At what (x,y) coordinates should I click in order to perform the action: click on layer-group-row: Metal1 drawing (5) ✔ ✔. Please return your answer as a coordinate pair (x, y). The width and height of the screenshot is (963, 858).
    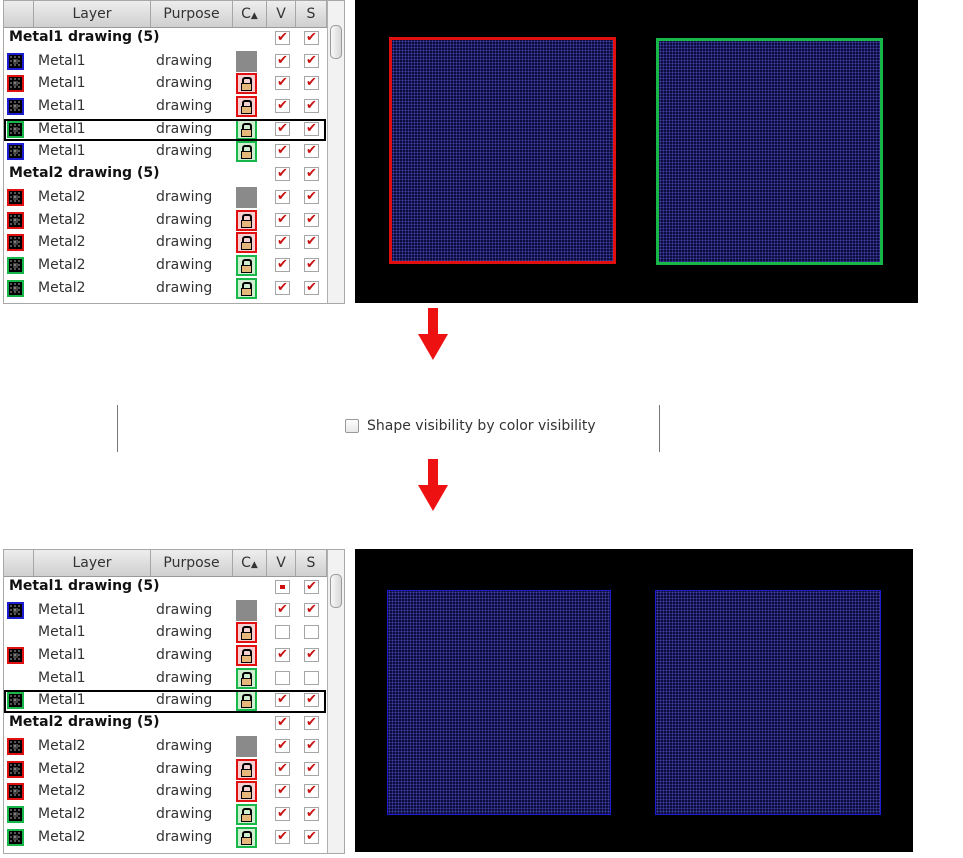
    Looking at the image, I should click on (165, 38).